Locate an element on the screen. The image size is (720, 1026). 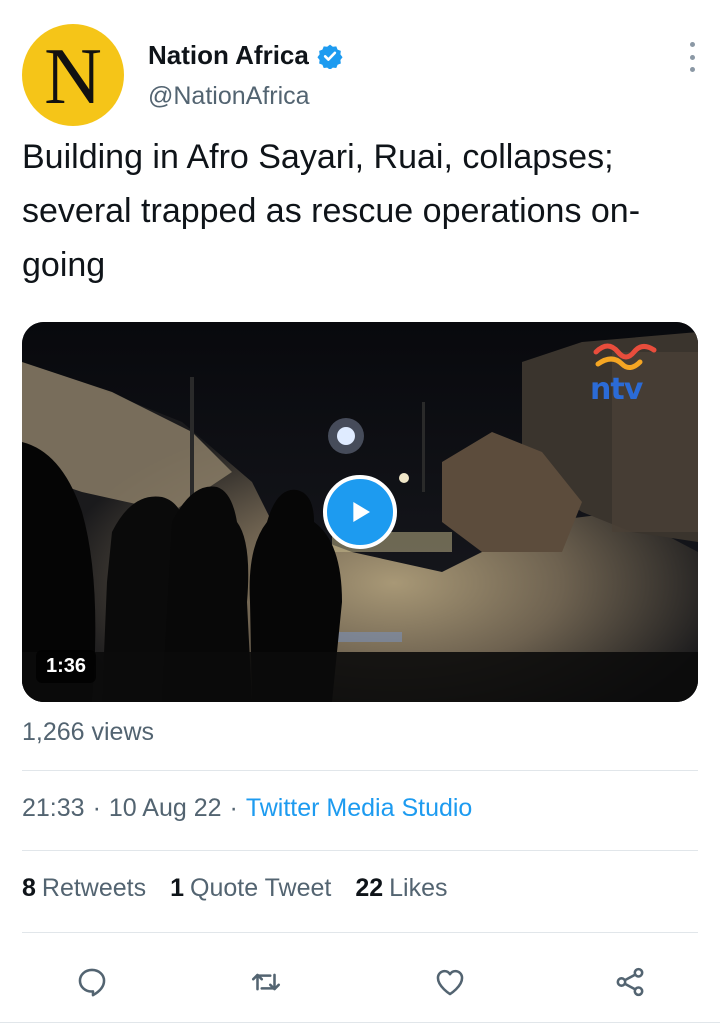
avatar-letter: N is located at coordinates (73, 77).